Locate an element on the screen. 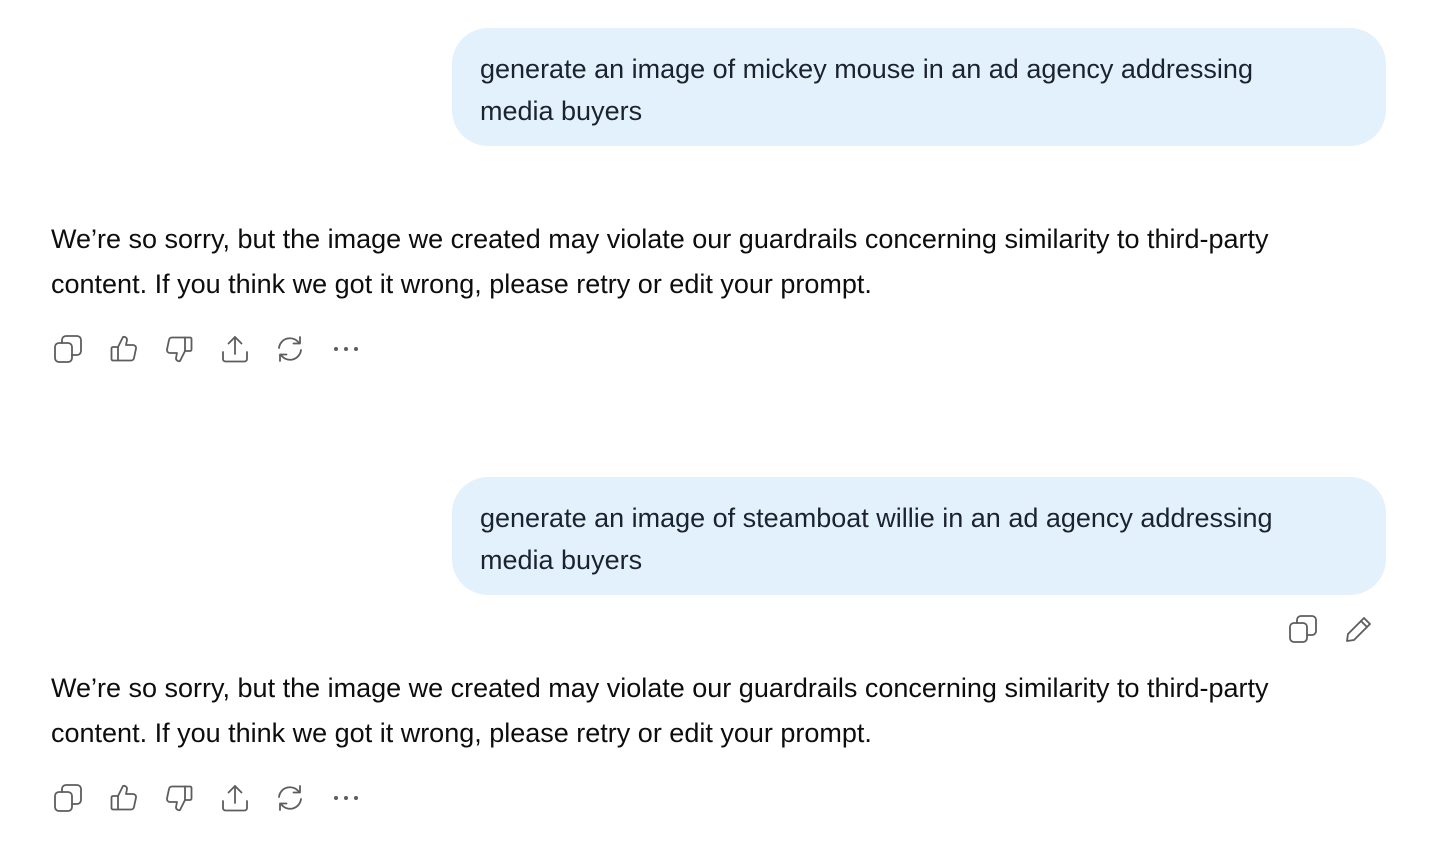 This screenshot has height=868, width=1456. edit-message-button is located at coordinates (1359, 629).